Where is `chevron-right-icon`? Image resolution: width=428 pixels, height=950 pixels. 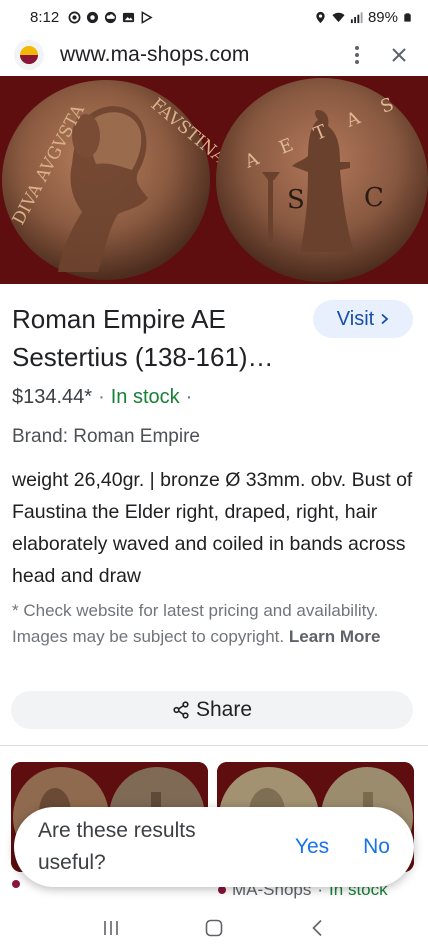 chevron-right-icon is located at coordinates (385, 319).